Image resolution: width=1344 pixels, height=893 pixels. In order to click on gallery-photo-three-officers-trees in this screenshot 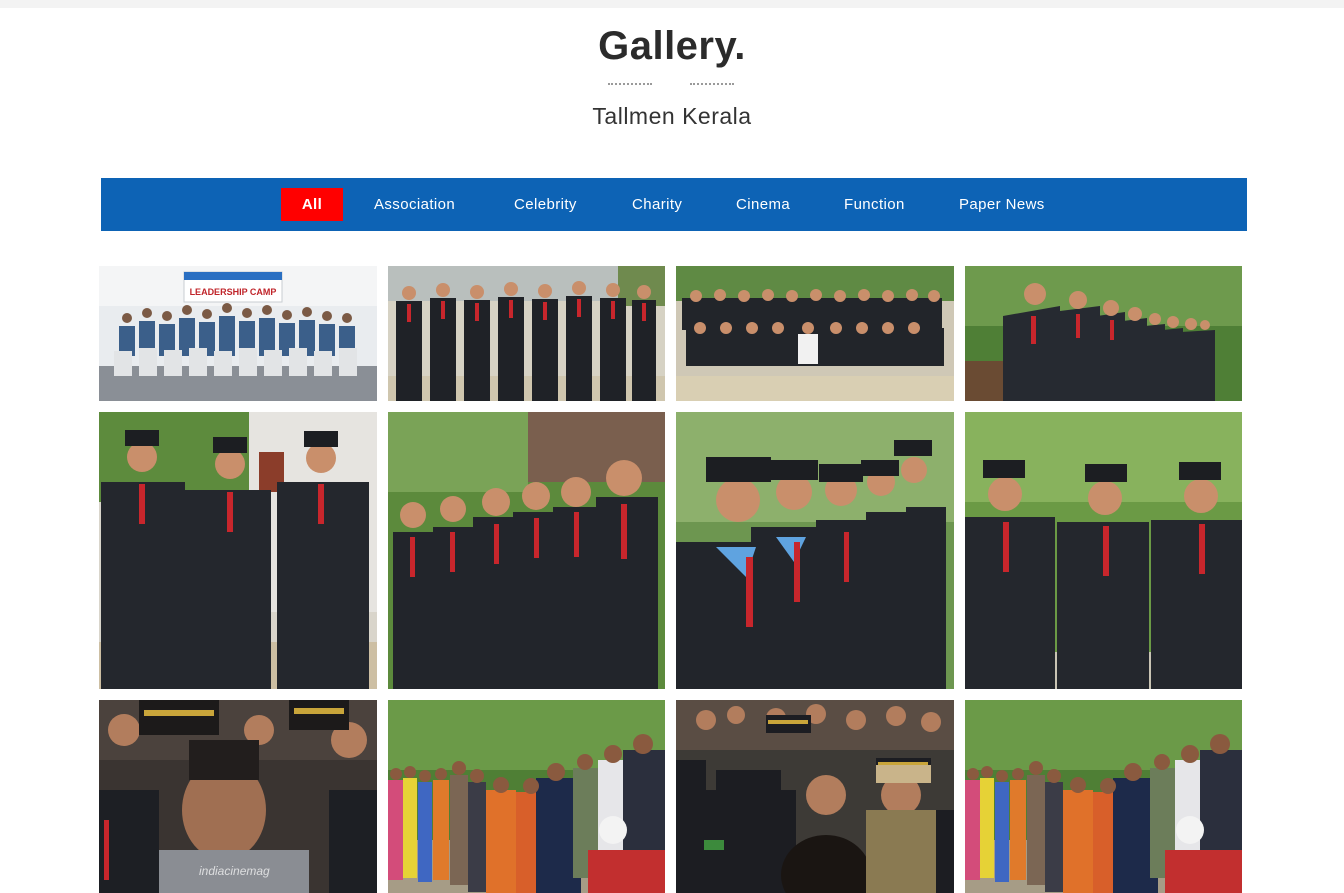, I will do `click(1103, 550)`.